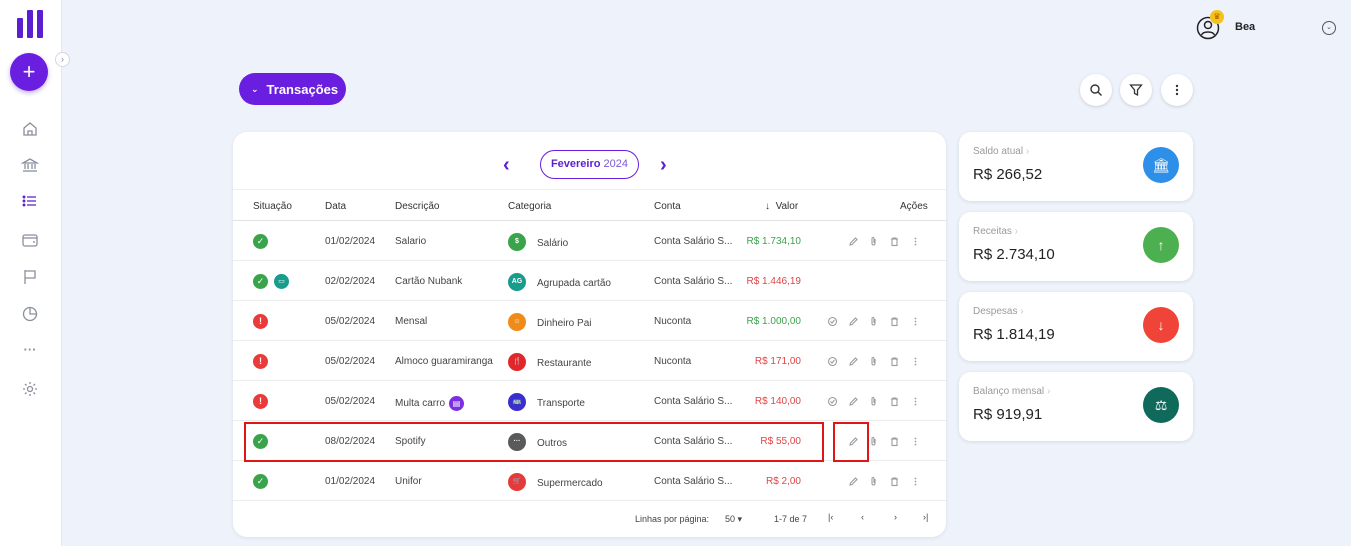 Image resolution: width=1351 pixels, height=546 pixels. Describe the element at coordinates (564, 323) in the screenshot. I see `row-category: Dinheiro Pai` at that location.